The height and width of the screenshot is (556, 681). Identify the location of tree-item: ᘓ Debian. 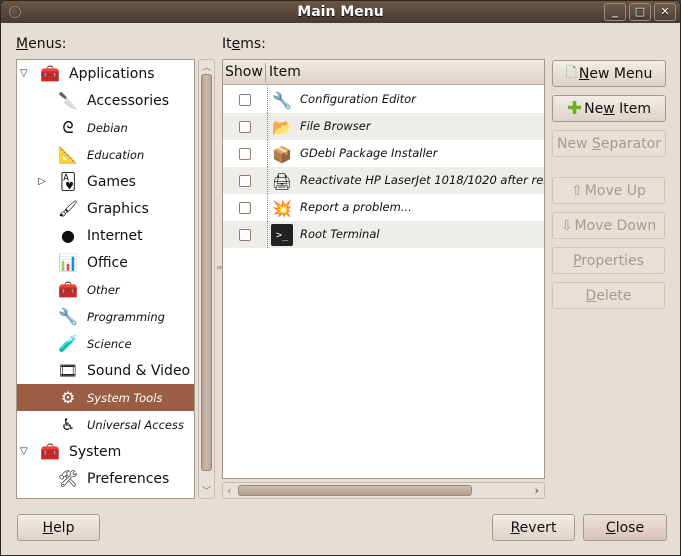
(105, 127).